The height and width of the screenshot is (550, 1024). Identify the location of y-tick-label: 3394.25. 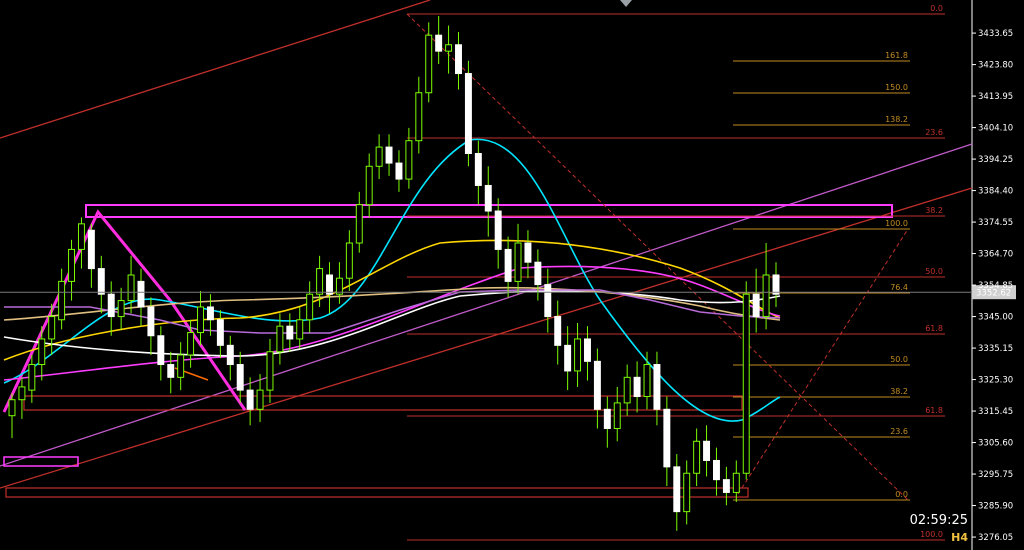
(995, 160).